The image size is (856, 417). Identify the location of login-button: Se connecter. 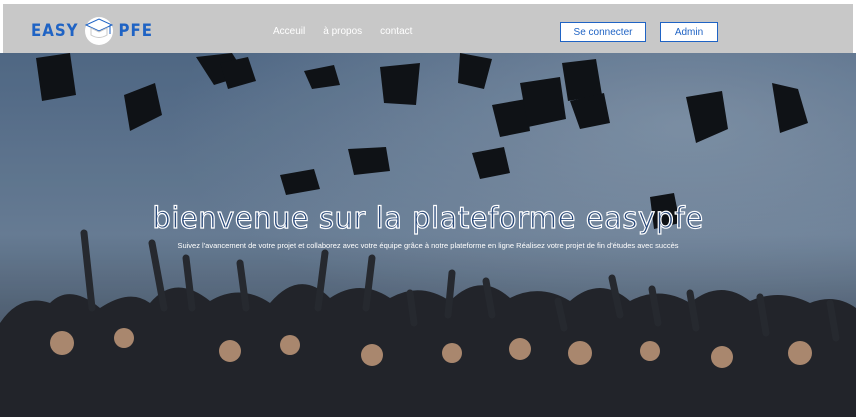
(603, 32).